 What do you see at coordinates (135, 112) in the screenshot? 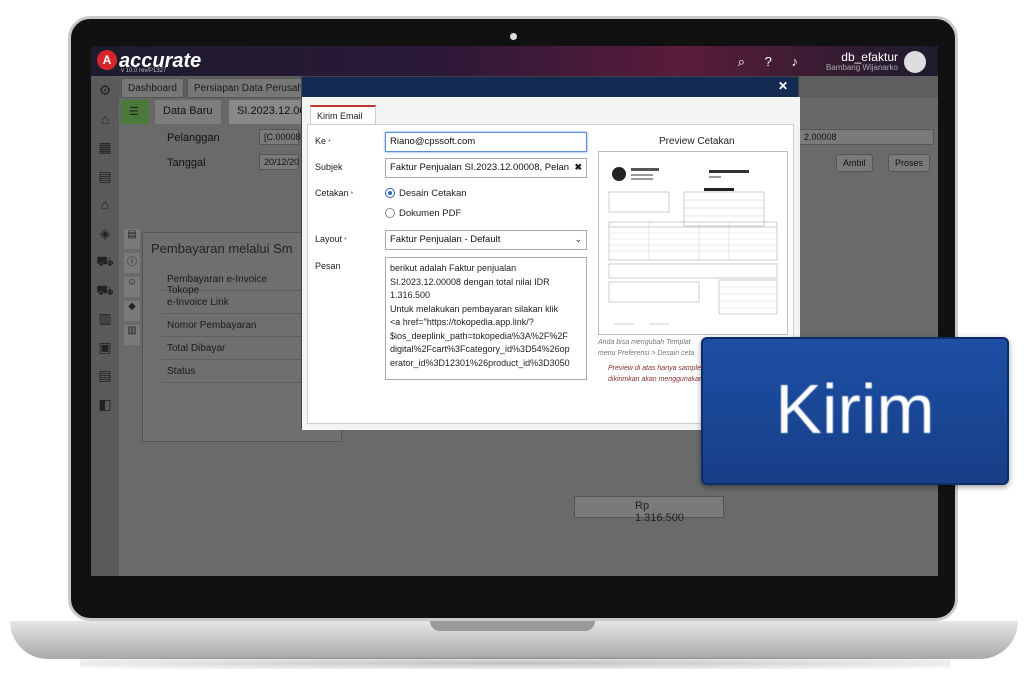
I see `list-icon: ☰` at bounding box center [135, 112].